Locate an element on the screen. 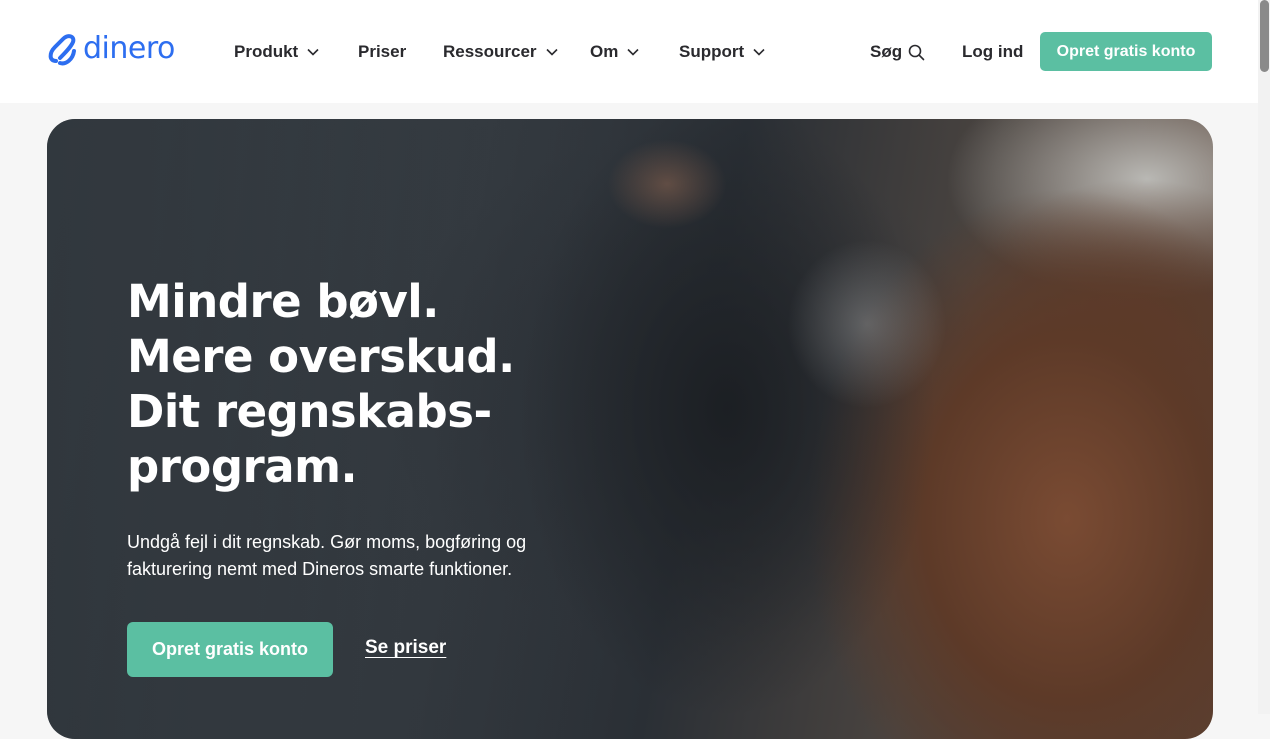 Image resolution: width=1270 pixels, height=739 pixels. dinero-logo: dinero is located at coordinates (111, 49).